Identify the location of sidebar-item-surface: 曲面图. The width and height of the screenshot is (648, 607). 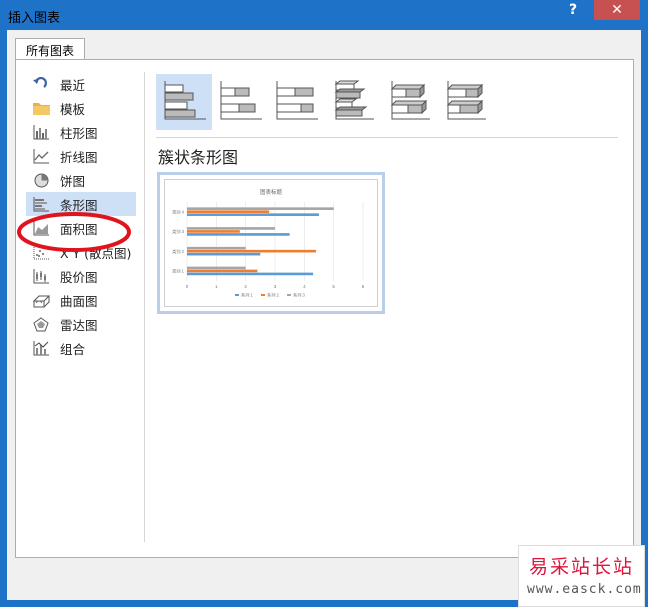
(85, 300).